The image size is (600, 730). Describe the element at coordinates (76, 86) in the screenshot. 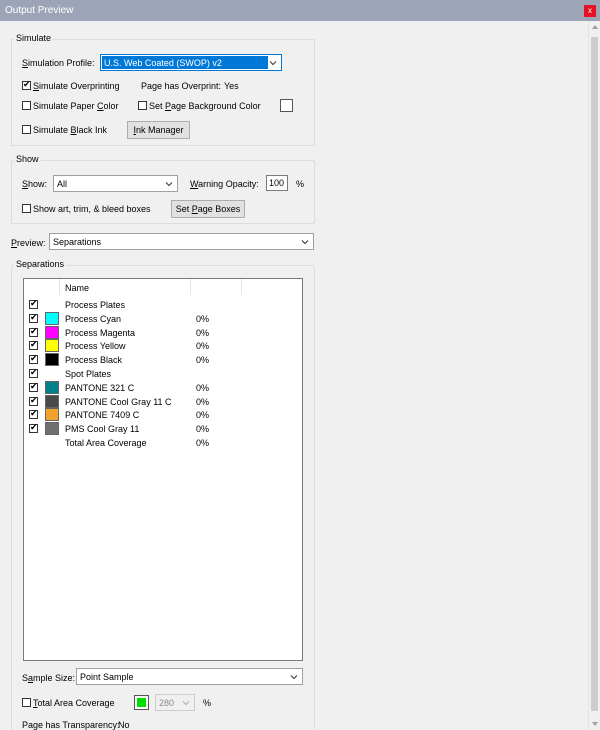

I see `simulate-overprinting-label: Simulate Overprinting` at that location.